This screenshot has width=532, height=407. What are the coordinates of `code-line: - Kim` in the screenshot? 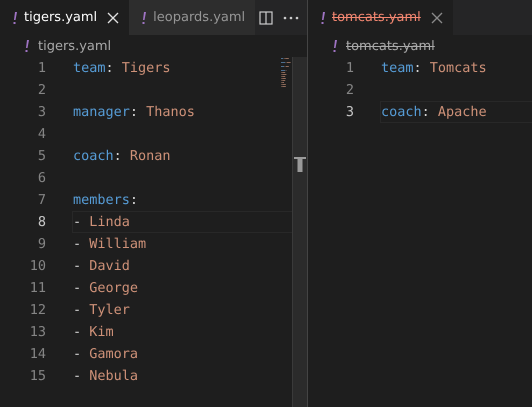 It's located at (93, 332).